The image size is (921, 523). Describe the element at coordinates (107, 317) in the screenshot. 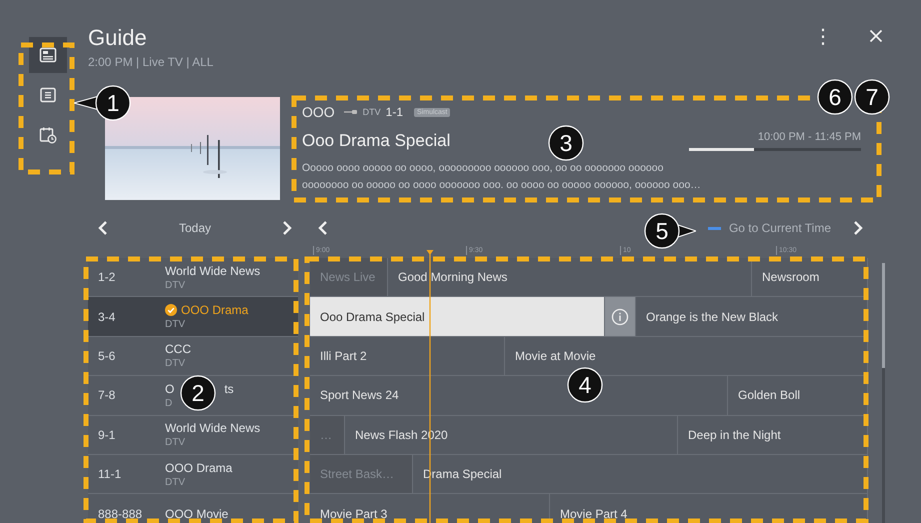

I see `channel-number: 3-4` at that location.